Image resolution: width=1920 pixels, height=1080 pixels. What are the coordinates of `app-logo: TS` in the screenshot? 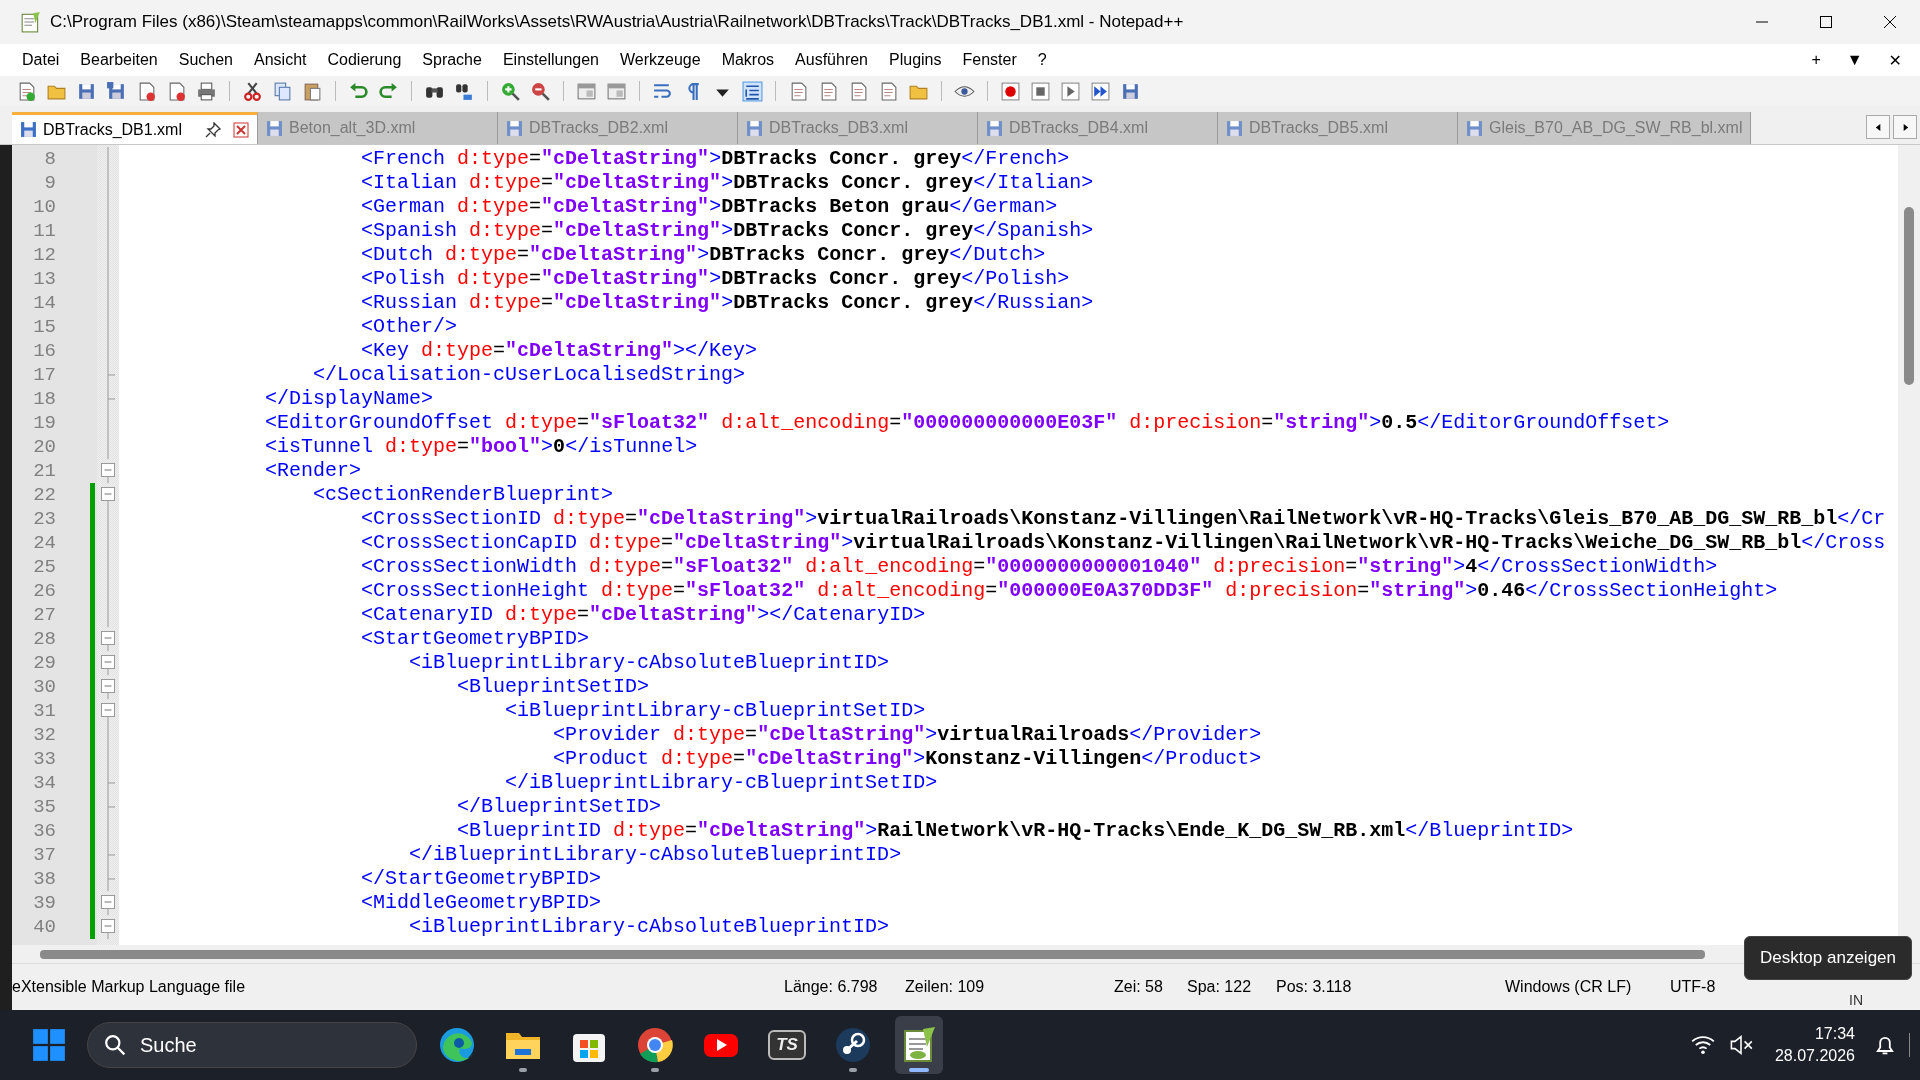 It's located at (787, 1045).